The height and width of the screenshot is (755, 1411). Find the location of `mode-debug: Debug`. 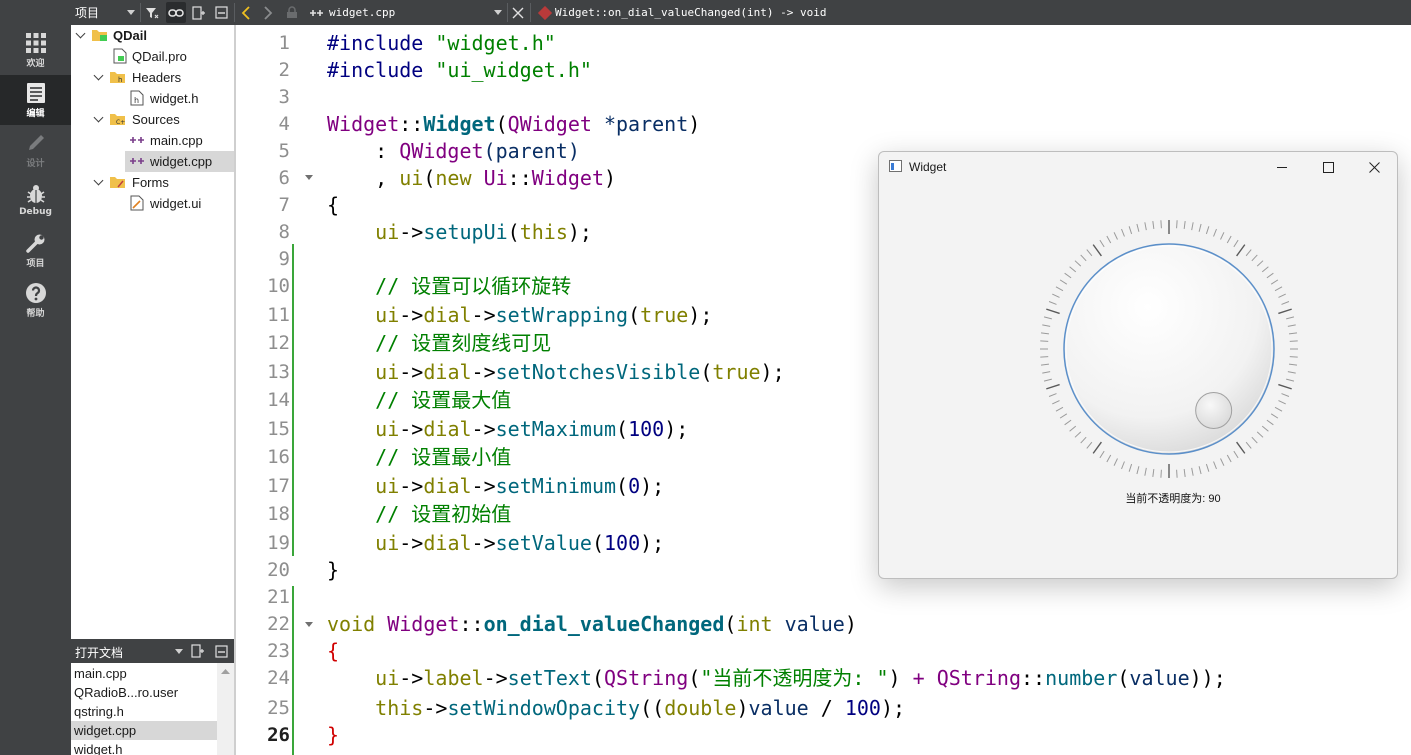

mode-debug: Debug is located at coordinates (35, 200).